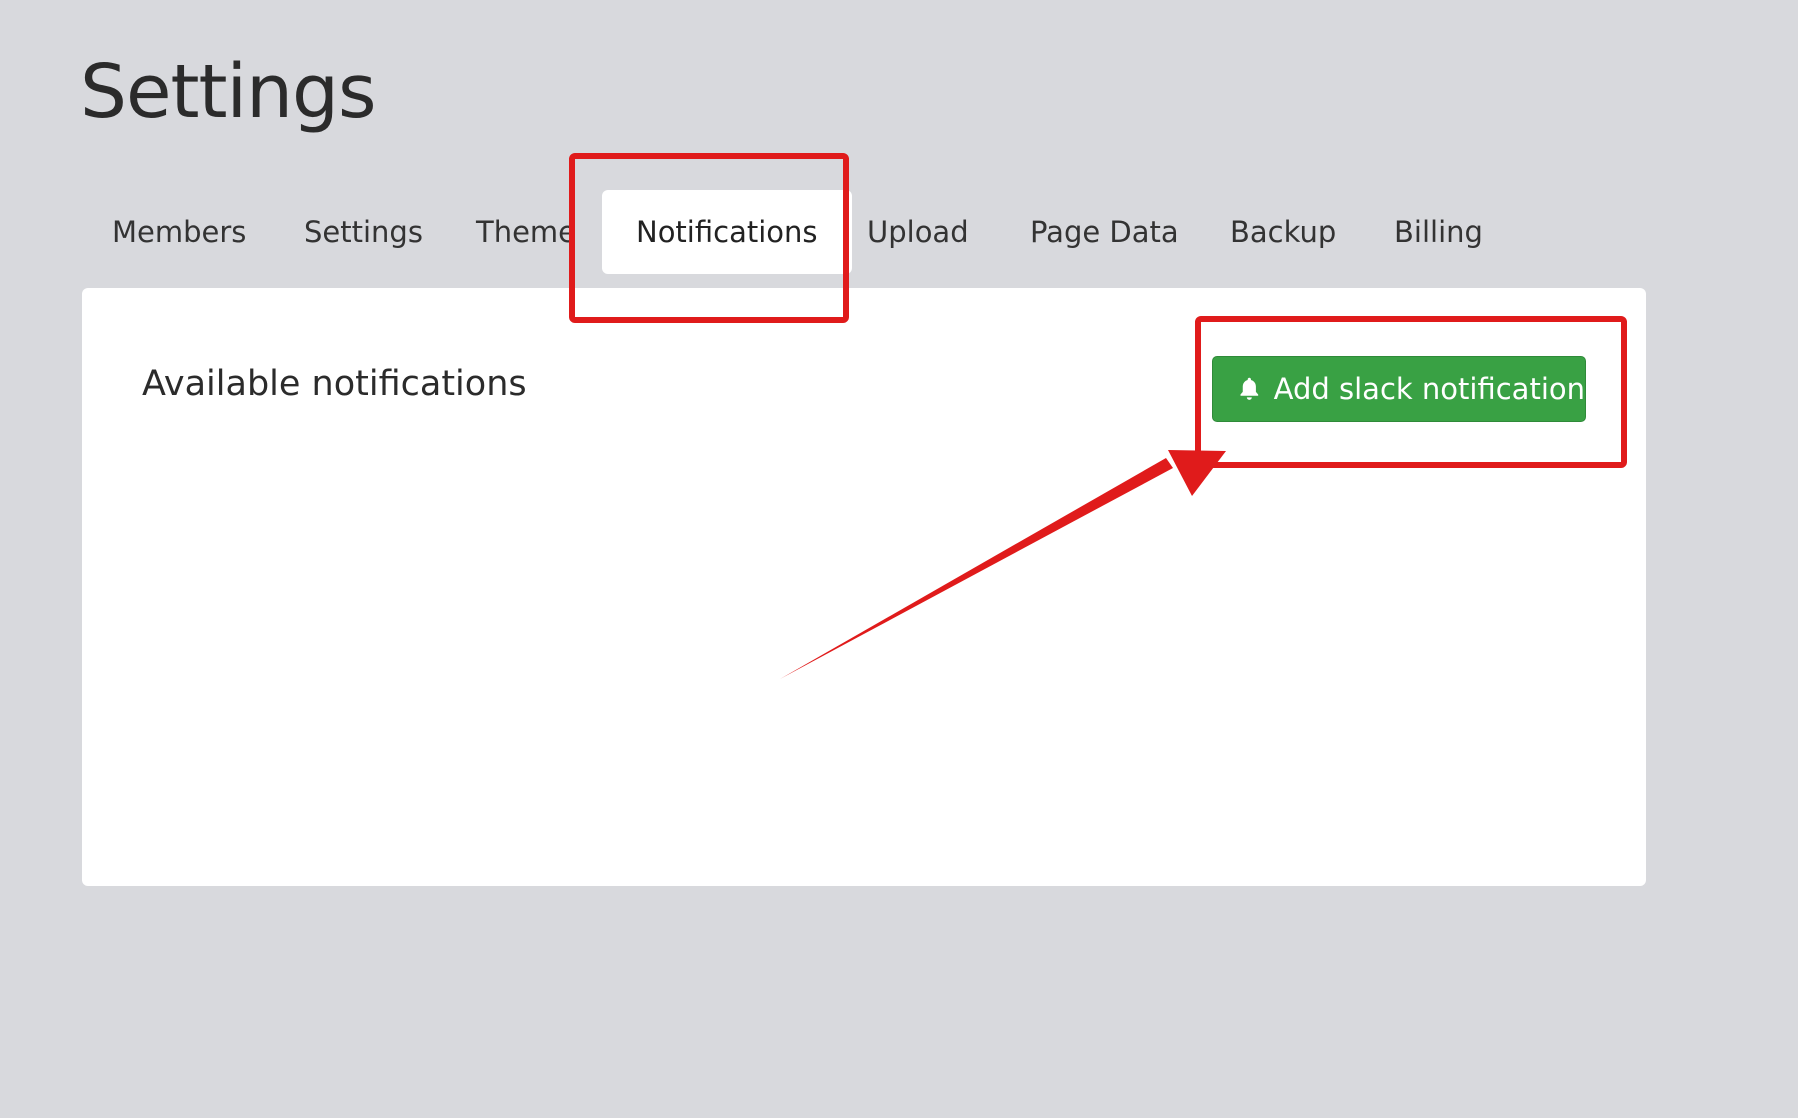 This screenshot has height=1118, width=1798. What do you see at coordinates (1249, 388) in the screenshot?
I see `bell-icon` at bounding box center [1249, 388].